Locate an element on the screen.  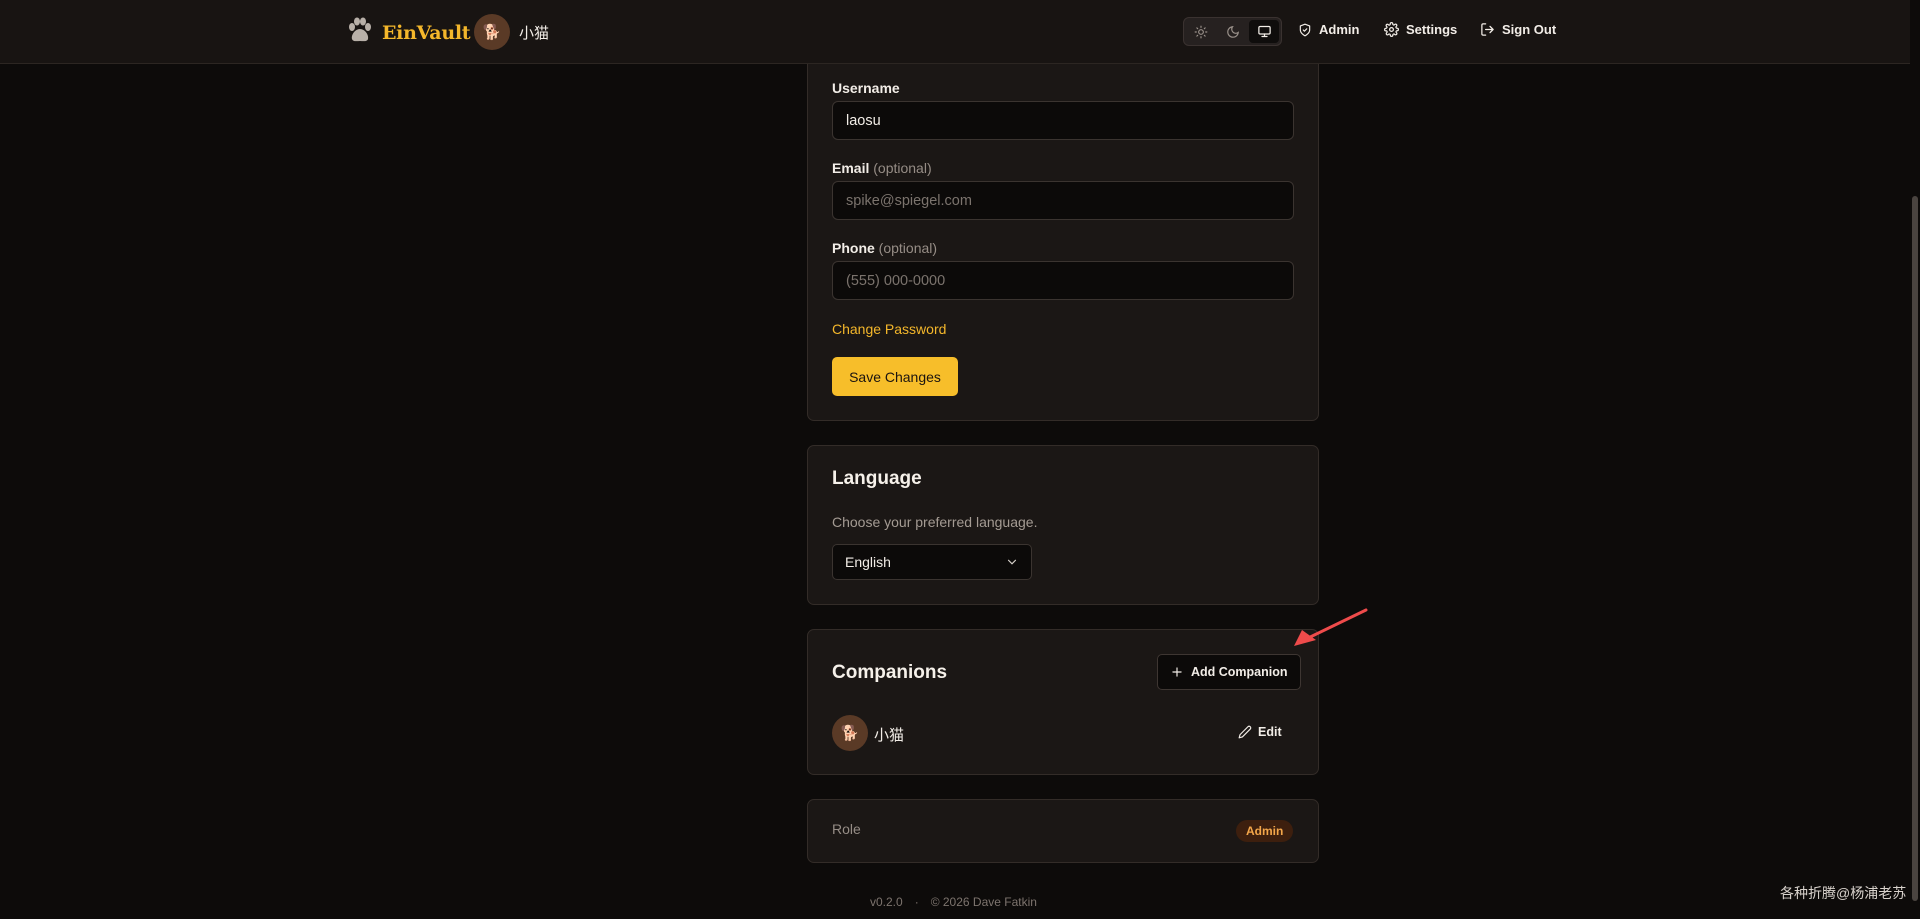
companion-row: 🐕 小猫 Edit is located at coordinates (1063, 733).